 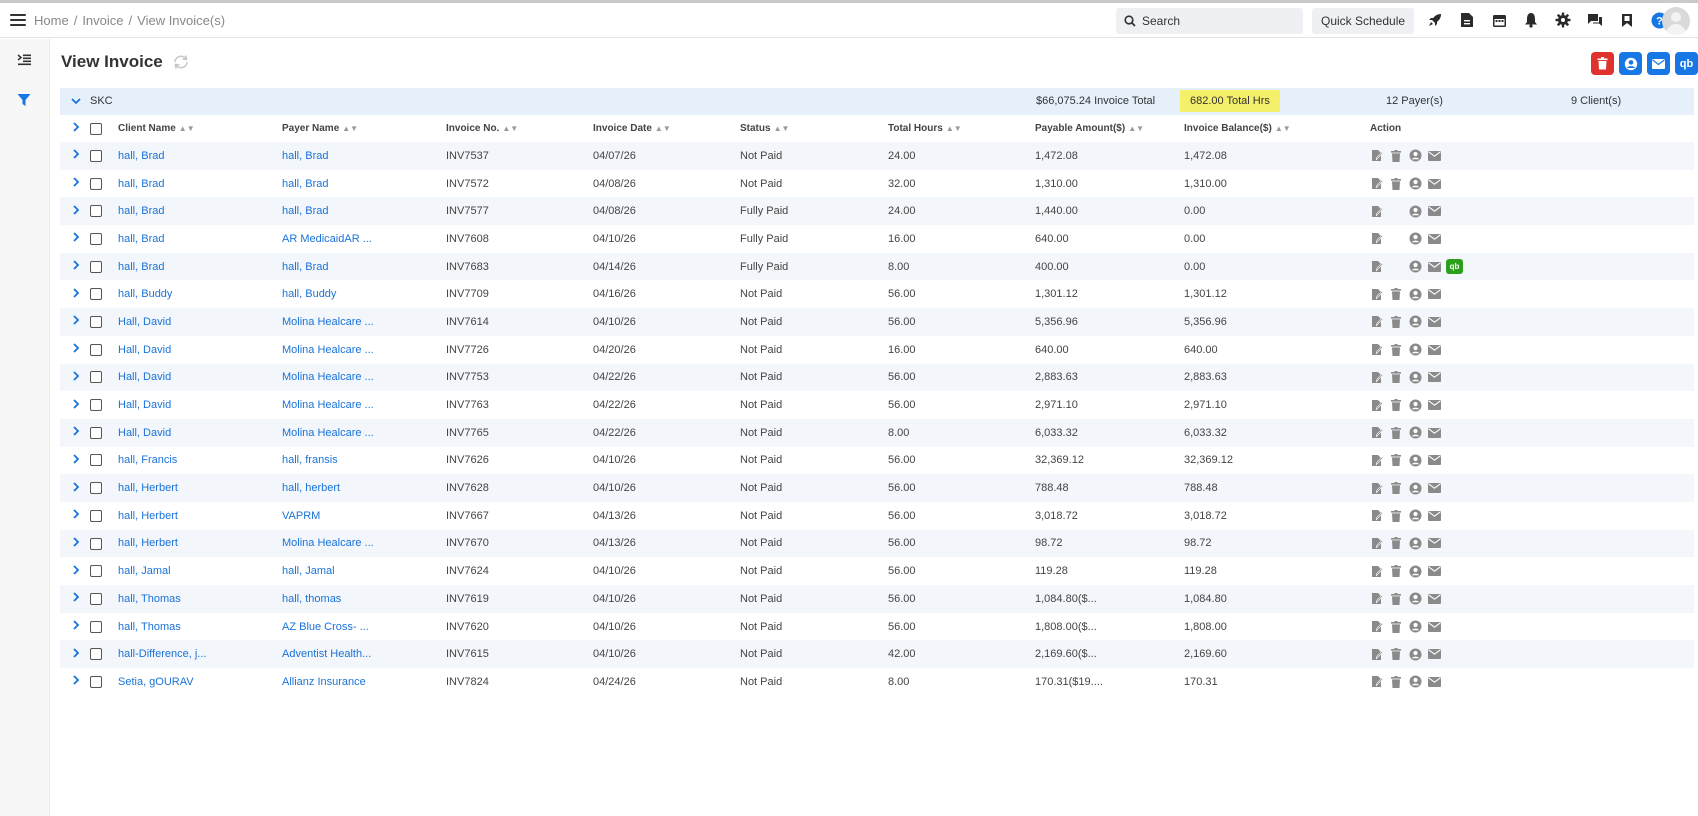 What do you see at coordinates (1595, 20) in the screenshot?
I see `chat-icon` at bounding box center [1595, 20].